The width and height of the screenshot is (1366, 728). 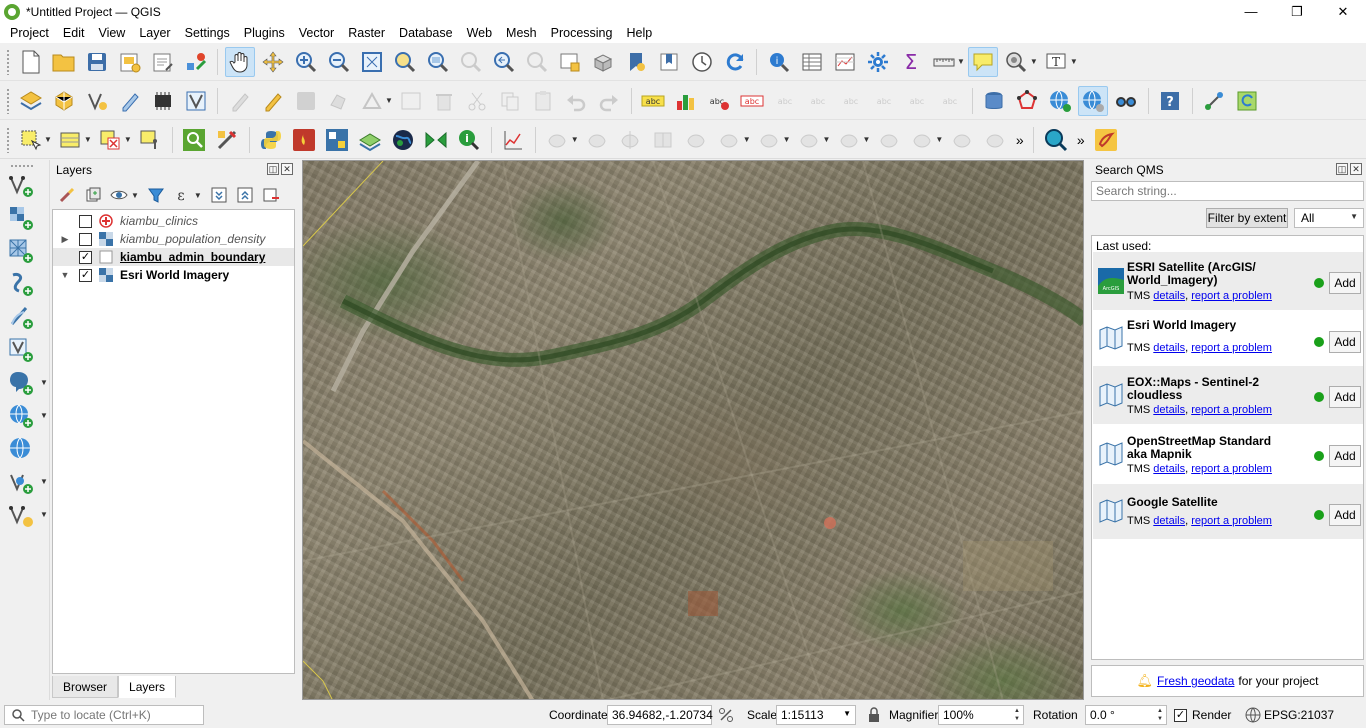 What do you see at coordinates (163, 62) in the screenshot?
I see `layout-manager-button` at bounding box center [163, 62].